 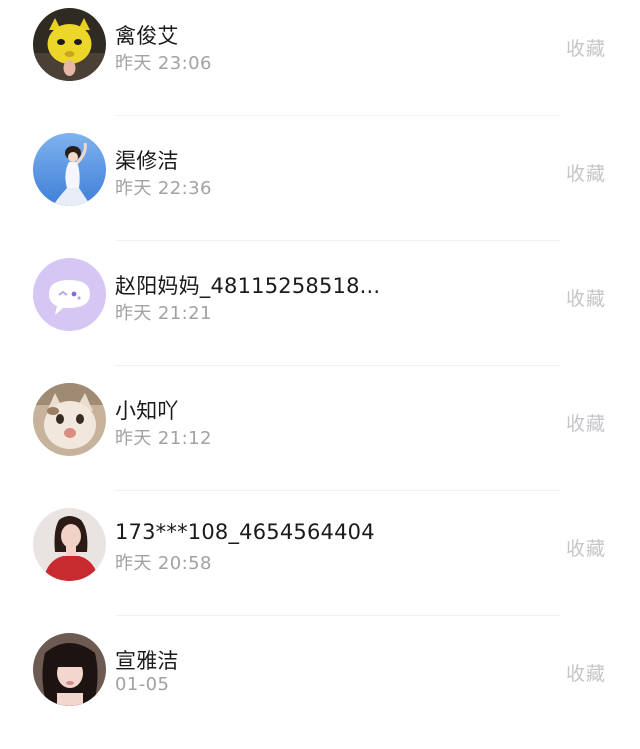 I want to click on yellow-mask-avatar, so click(x=69, y=44).